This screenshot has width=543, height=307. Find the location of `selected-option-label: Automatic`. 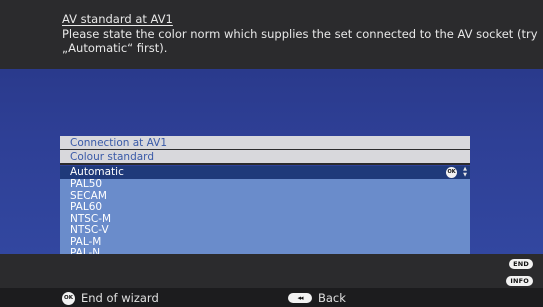

selected-option-label: Automatic is located at coordinates (97, 172).